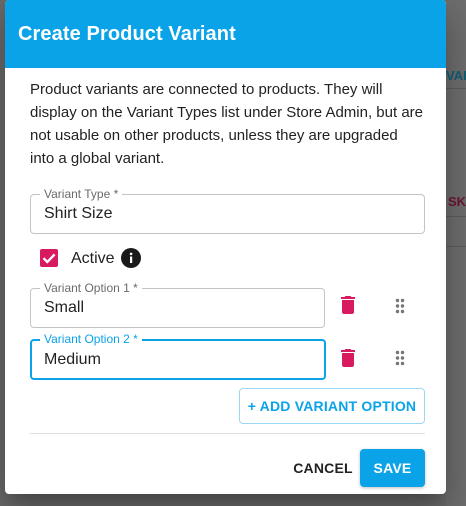 The image size is (466, 506). I want to click on check-icon, so click(49, 258).